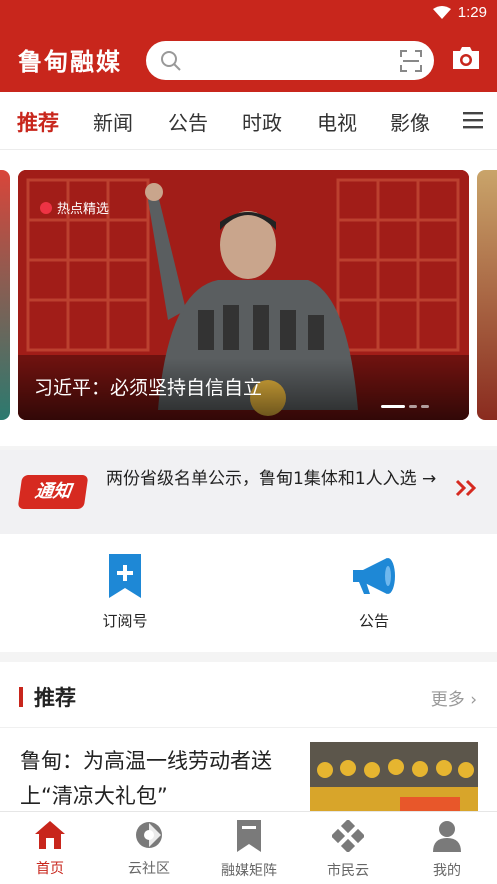  What do you see at coordinates (374, 576) in the screenshot?
I see `megaphone-icon` at bounding box center [374, 576].